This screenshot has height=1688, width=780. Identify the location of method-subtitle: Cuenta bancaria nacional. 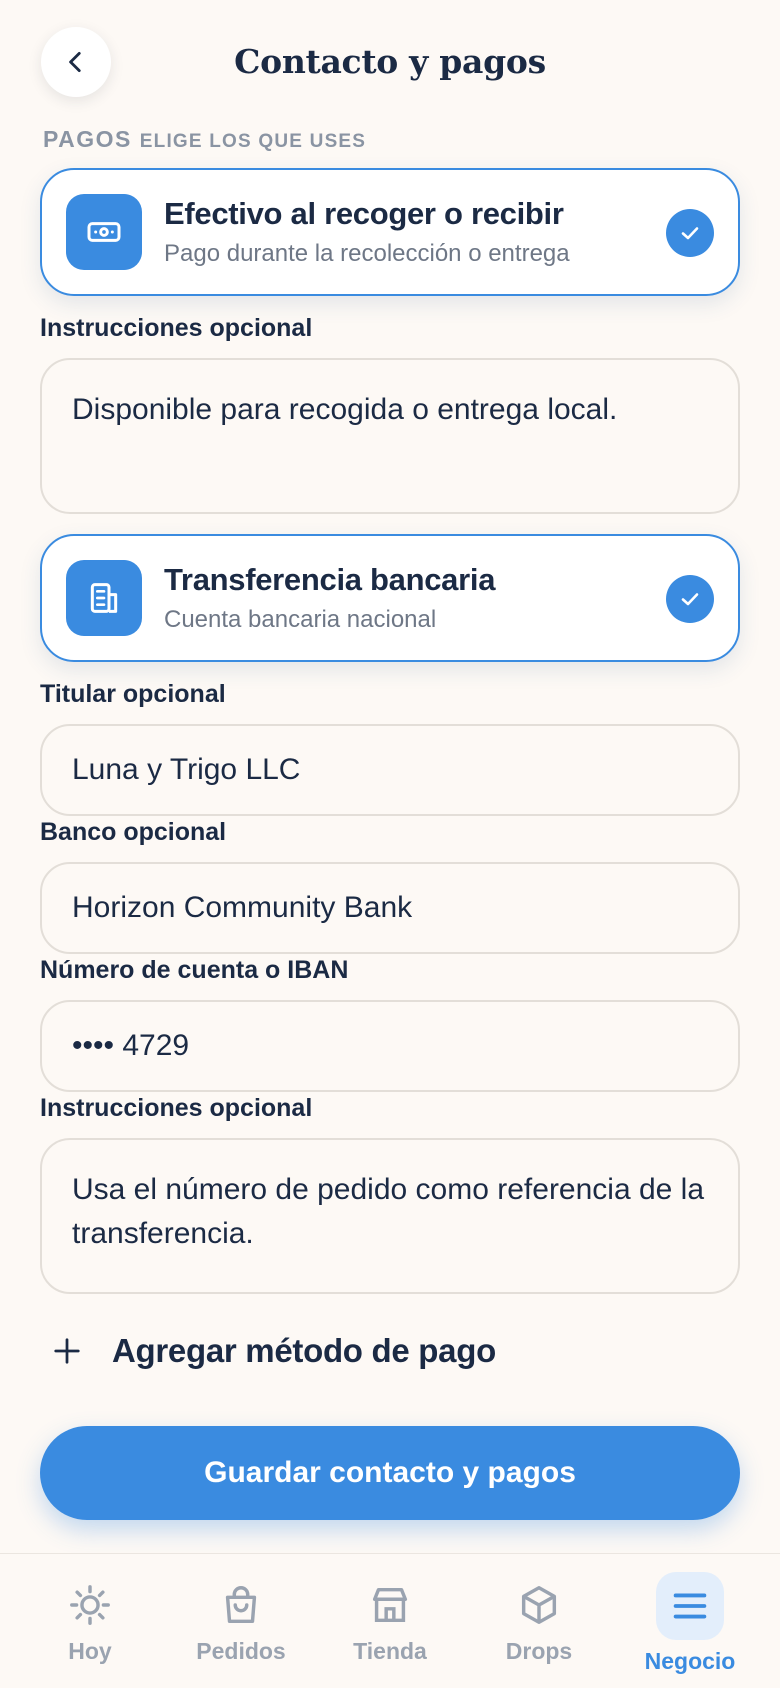
(300, 619).